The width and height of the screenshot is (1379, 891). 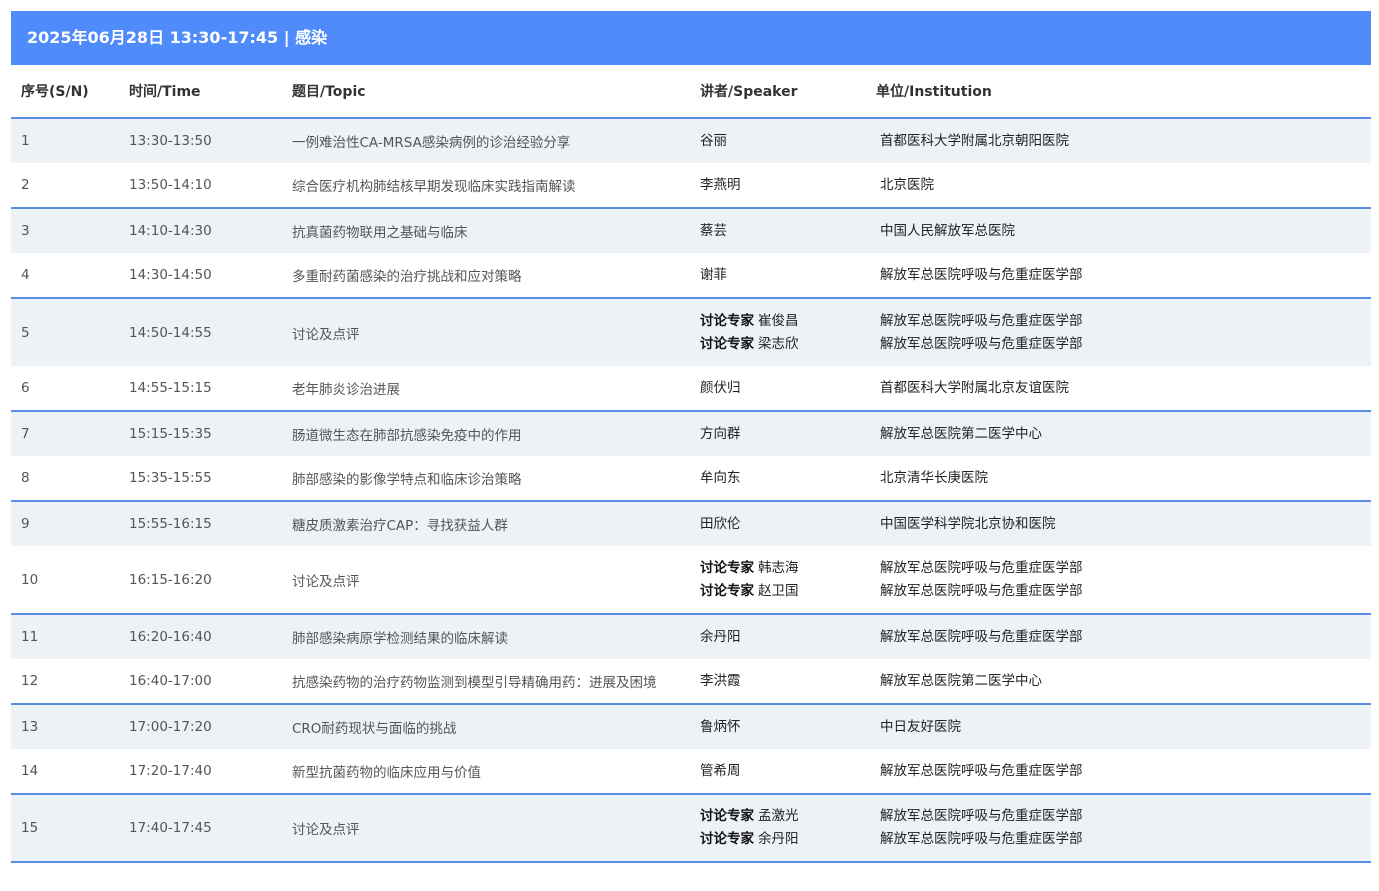 What do you see at coordinates (200, 726) in the screenshot?
I see `row-time: 17:00-17:20` at bounding box center [200, 726].